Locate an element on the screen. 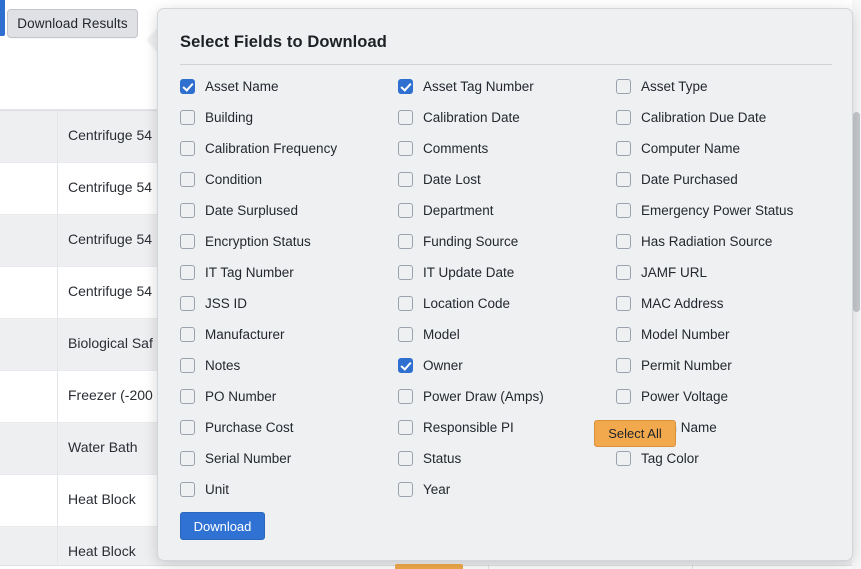 This screenshot has width=861, height=569. field-checkbox-item: PO Number is located at coordinates (289, 396).